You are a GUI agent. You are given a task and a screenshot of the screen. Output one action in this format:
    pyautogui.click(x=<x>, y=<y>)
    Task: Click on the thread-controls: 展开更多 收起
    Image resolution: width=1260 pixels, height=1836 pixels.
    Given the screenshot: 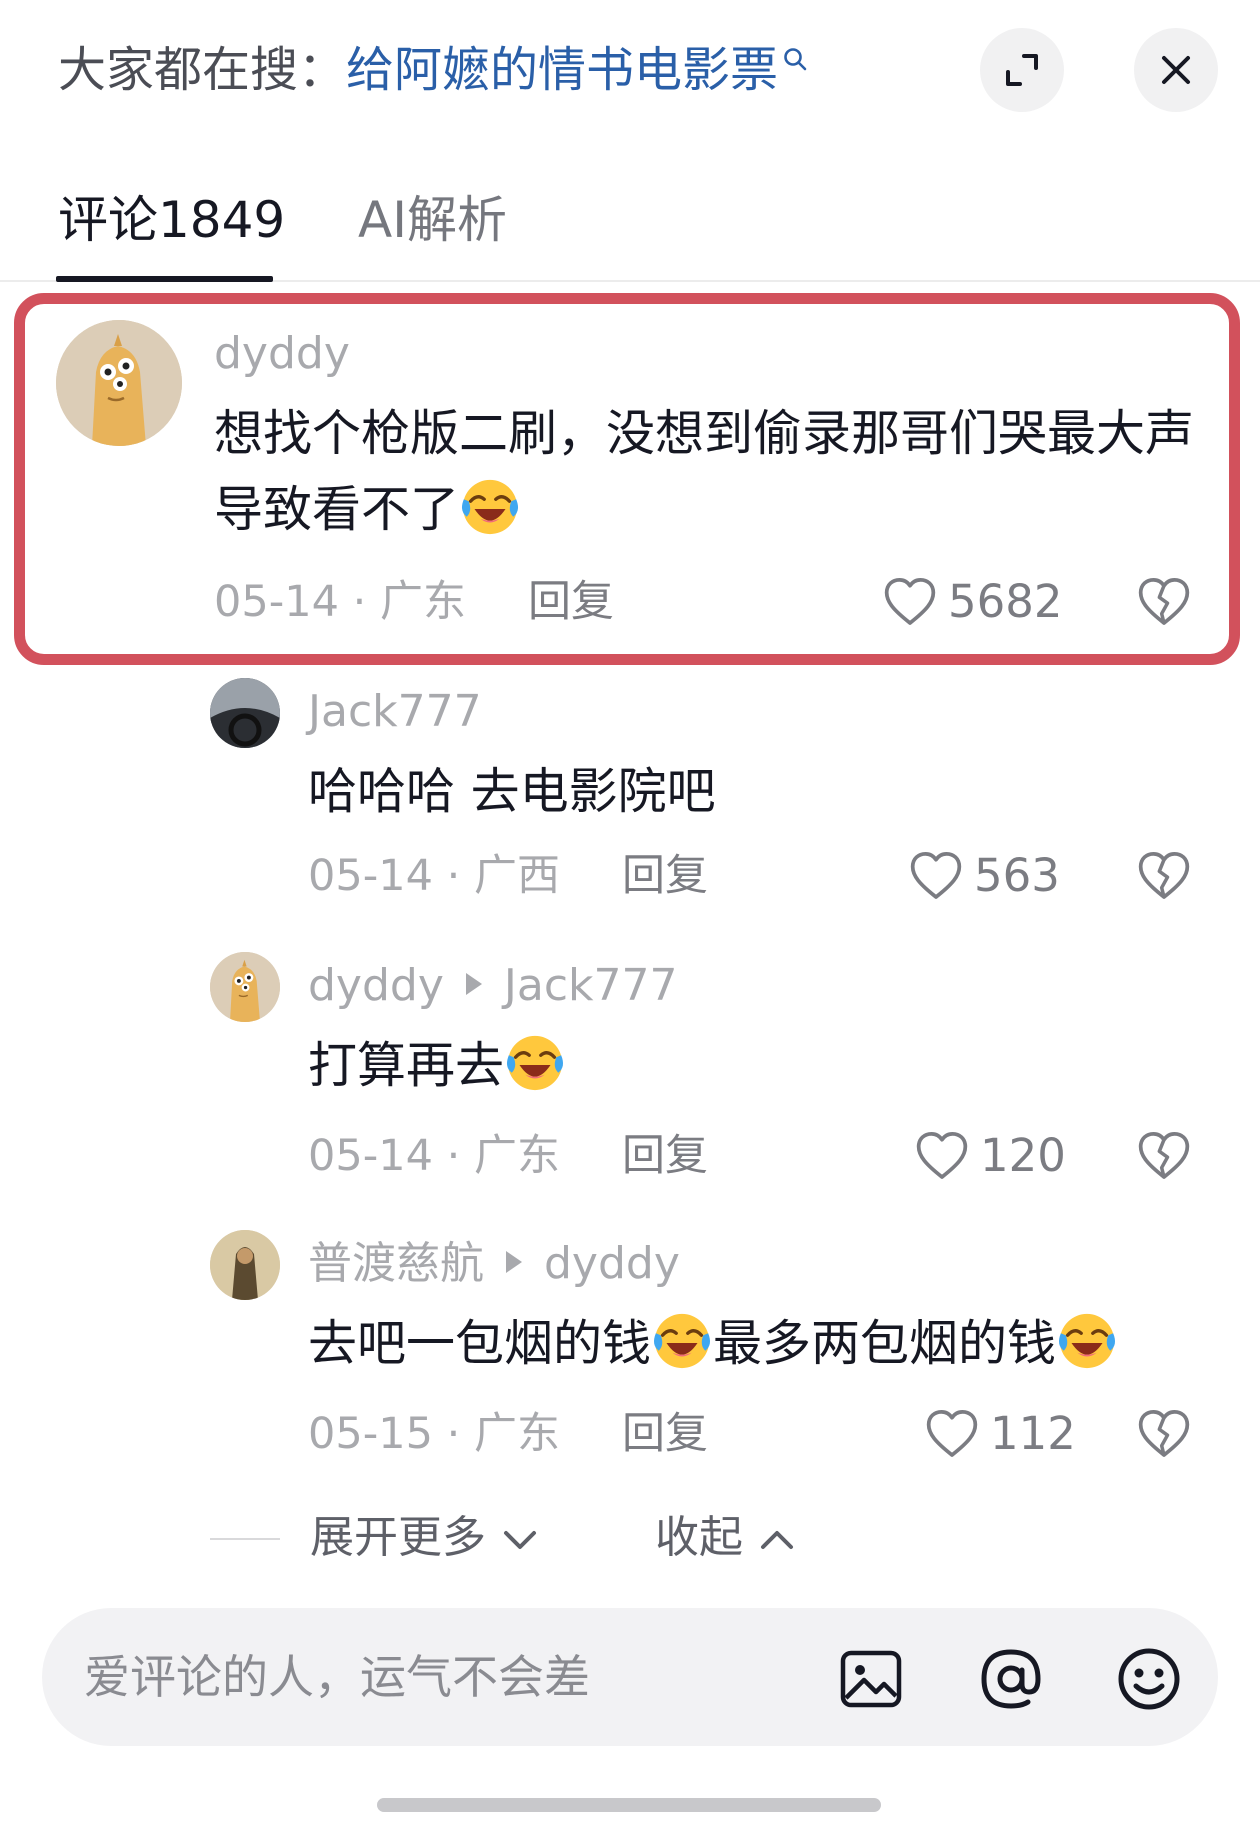 What is the action you would take?
    pyautogui.click(x=660, y=1538)
    